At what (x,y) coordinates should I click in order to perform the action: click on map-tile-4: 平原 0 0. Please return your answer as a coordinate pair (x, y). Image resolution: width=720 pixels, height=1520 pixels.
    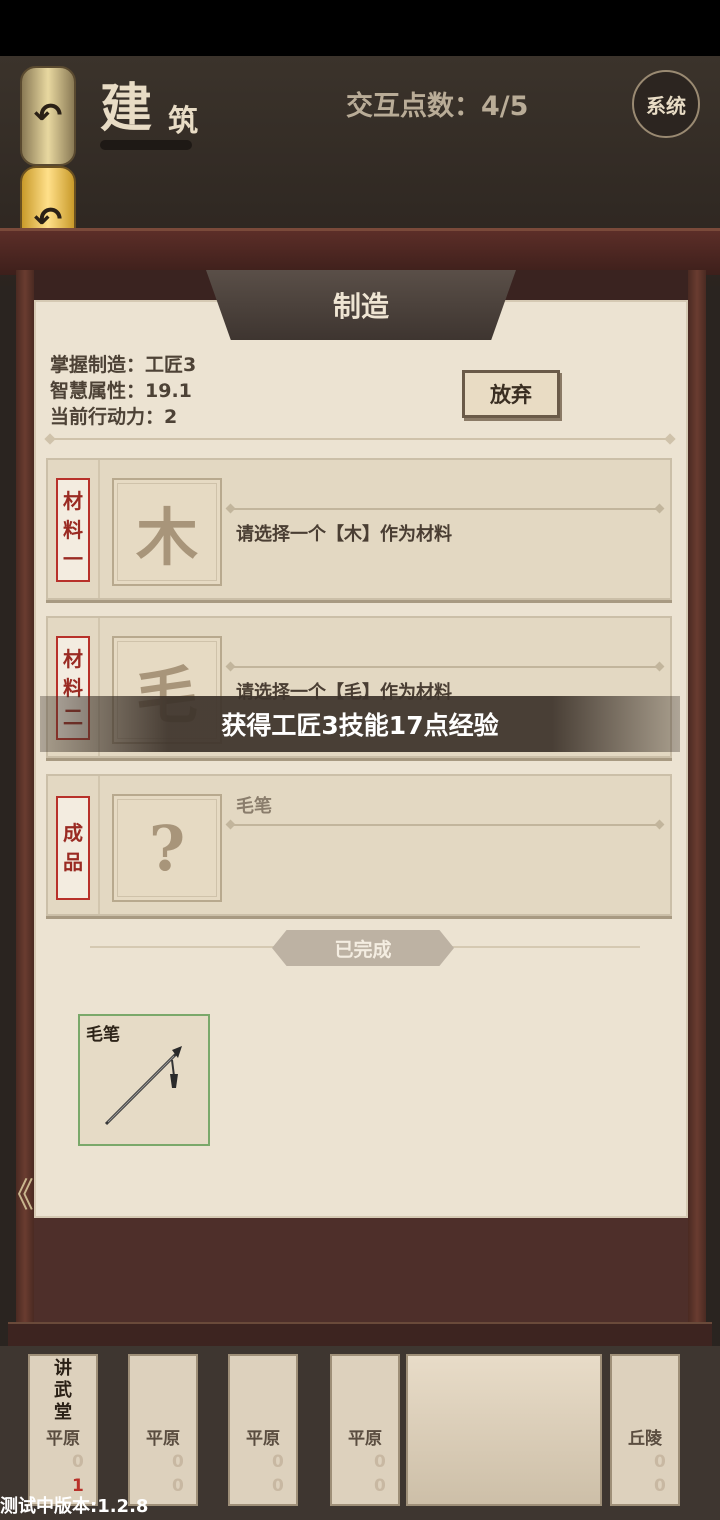
    Looking at the image, I should click on (365, 1430).